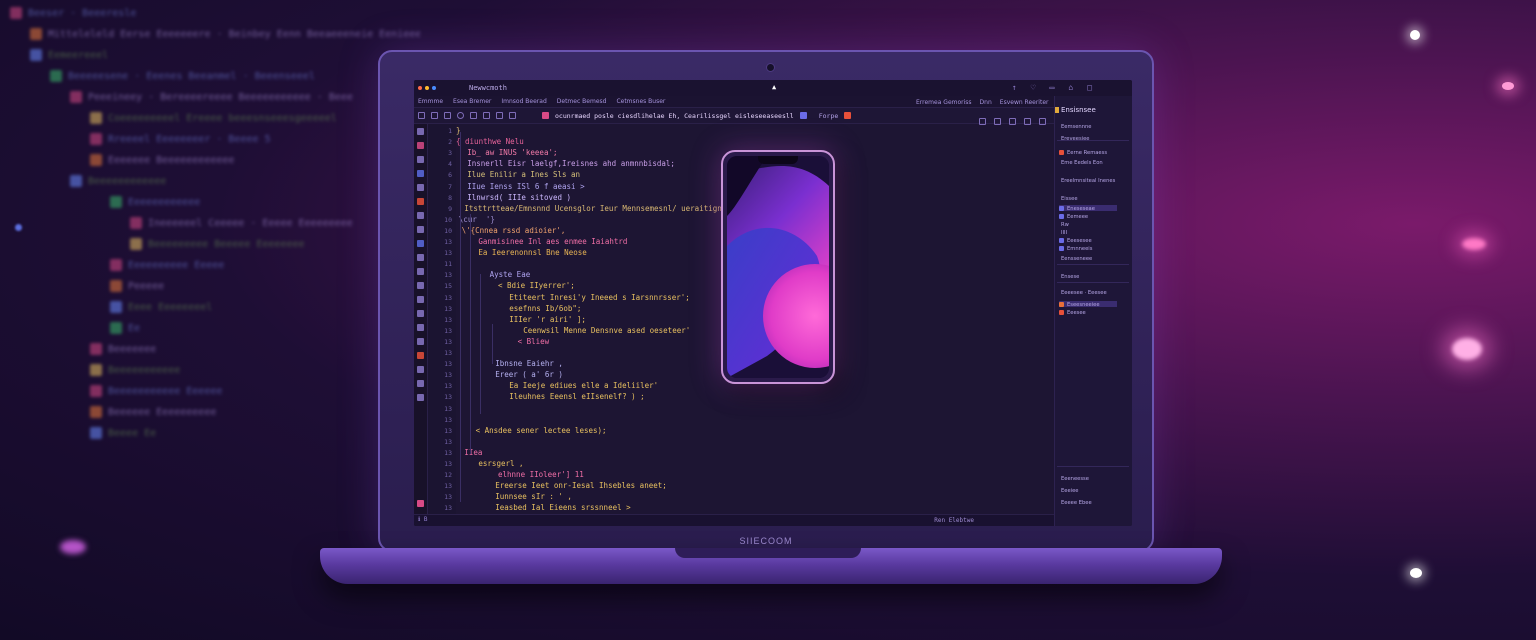  Describe the element at coordinates (420, 131) in the screenshot. I see `explorer-icon` at that location.